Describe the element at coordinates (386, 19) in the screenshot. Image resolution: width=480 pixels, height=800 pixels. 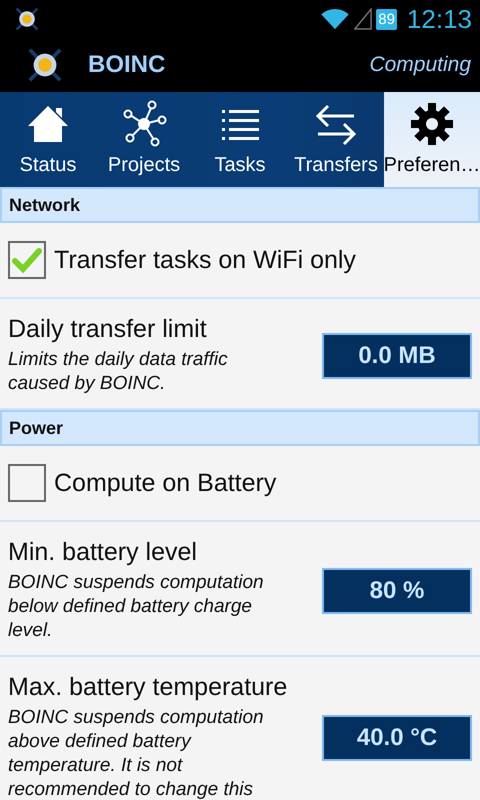
I see `battery-icon: 89` at that location.